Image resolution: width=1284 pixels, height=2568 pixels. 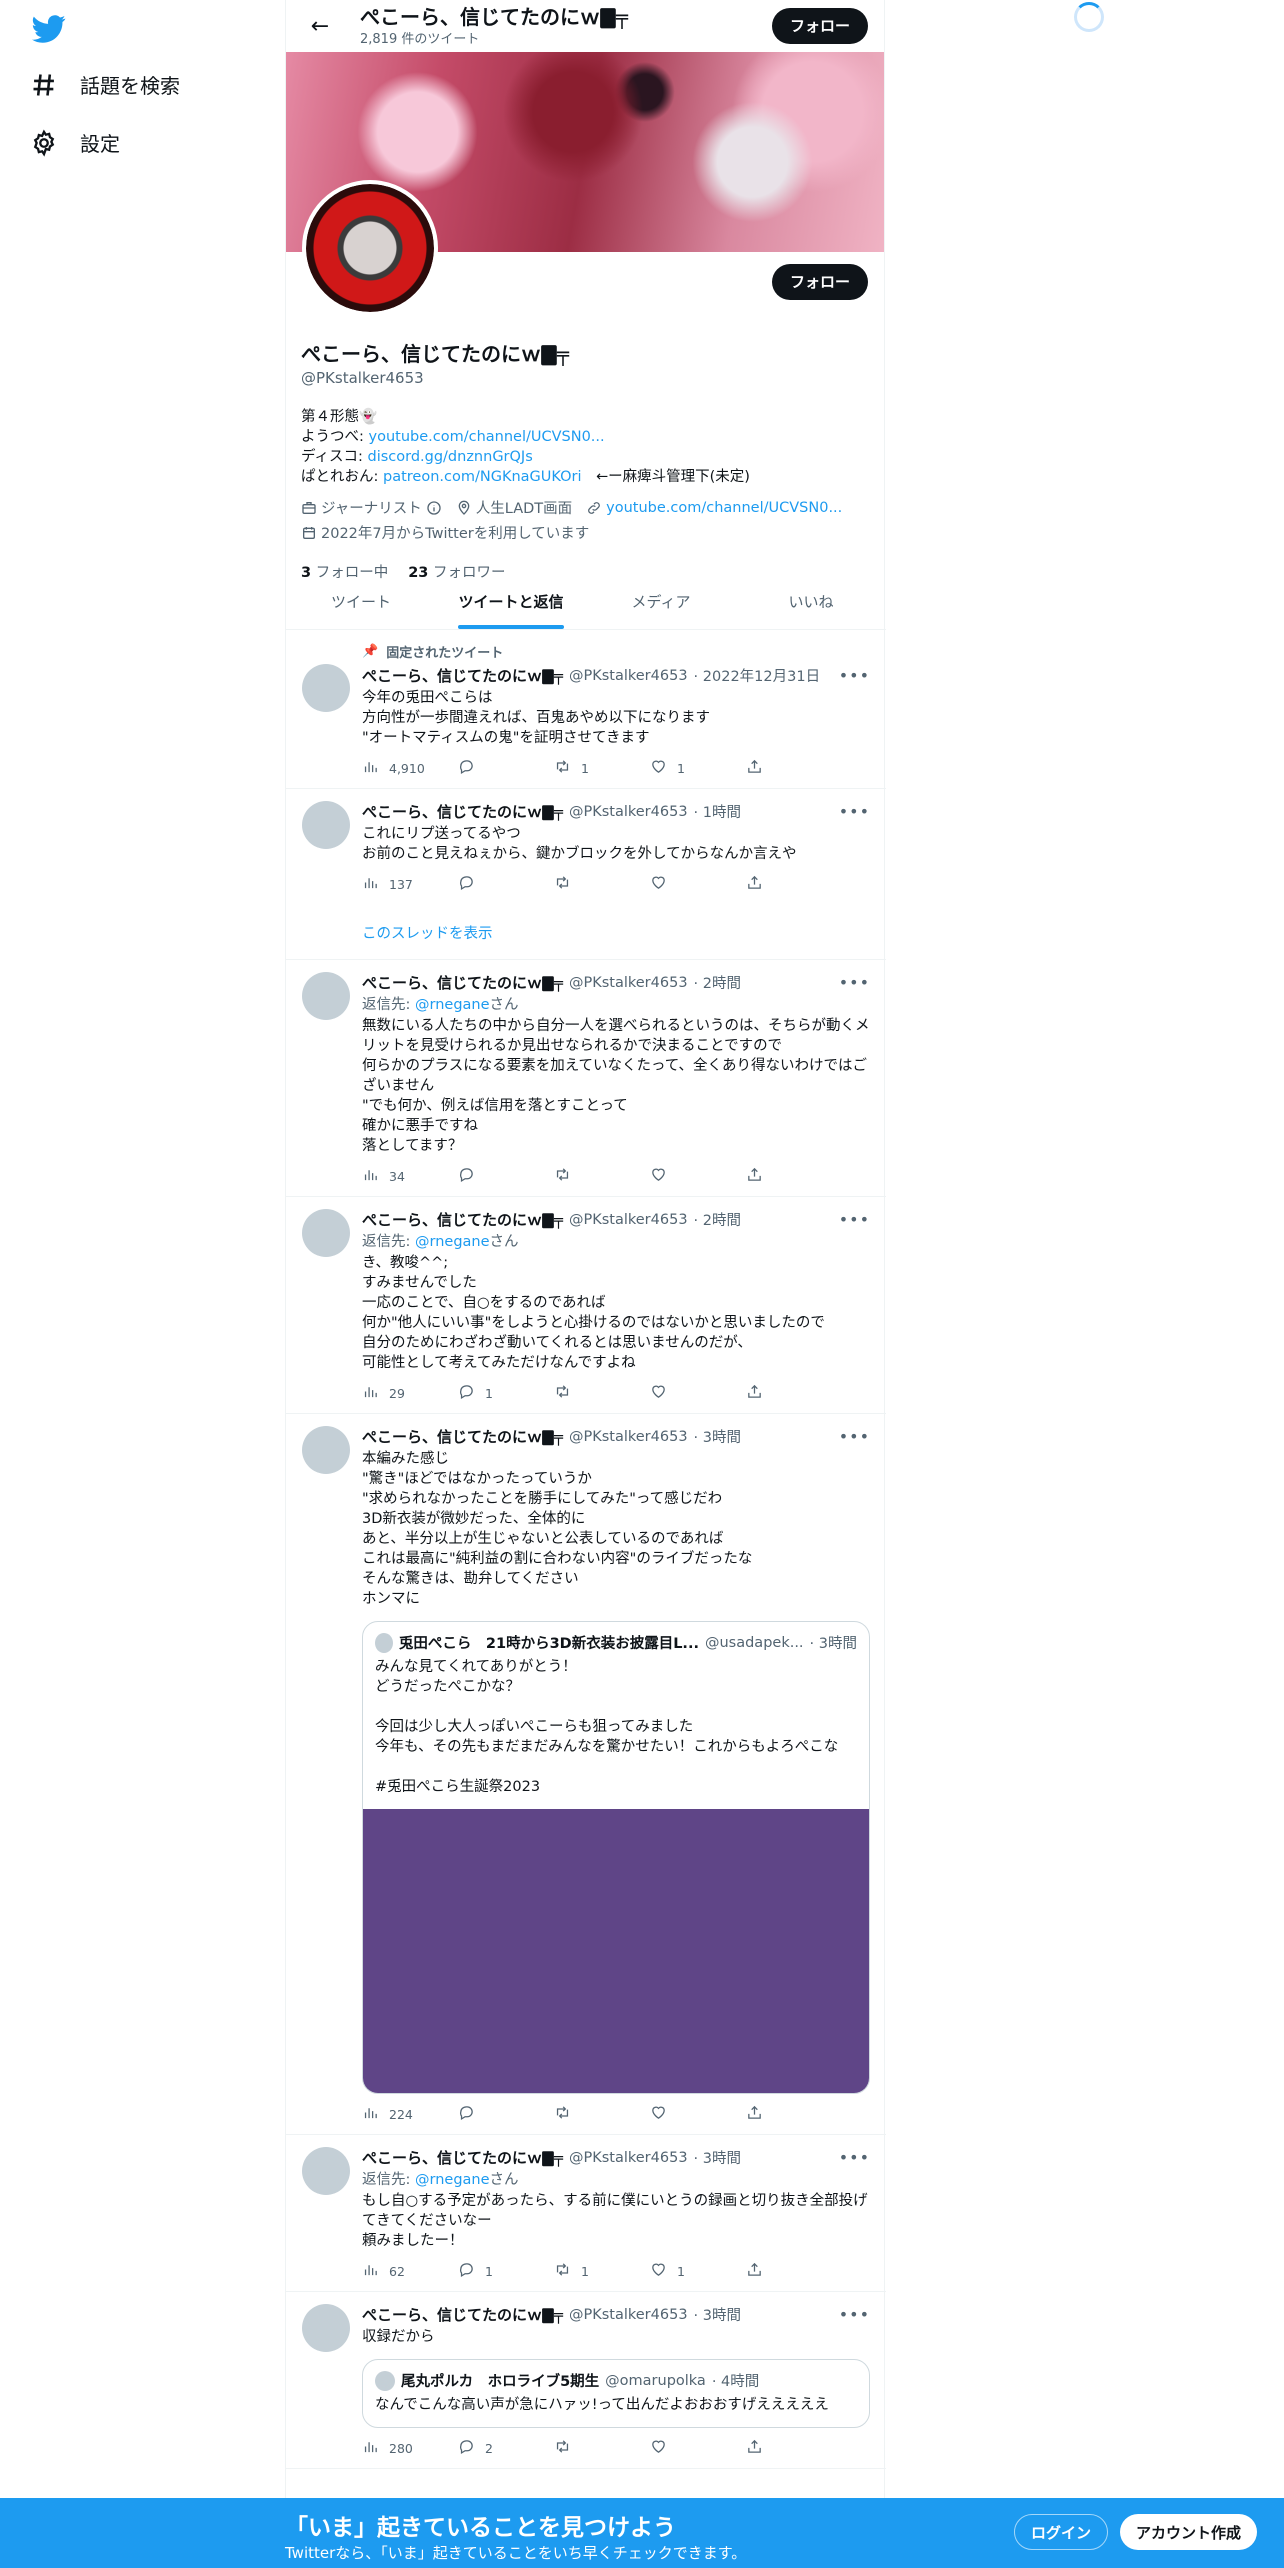 I want to click on info-icon, so click(x=434, y=508).